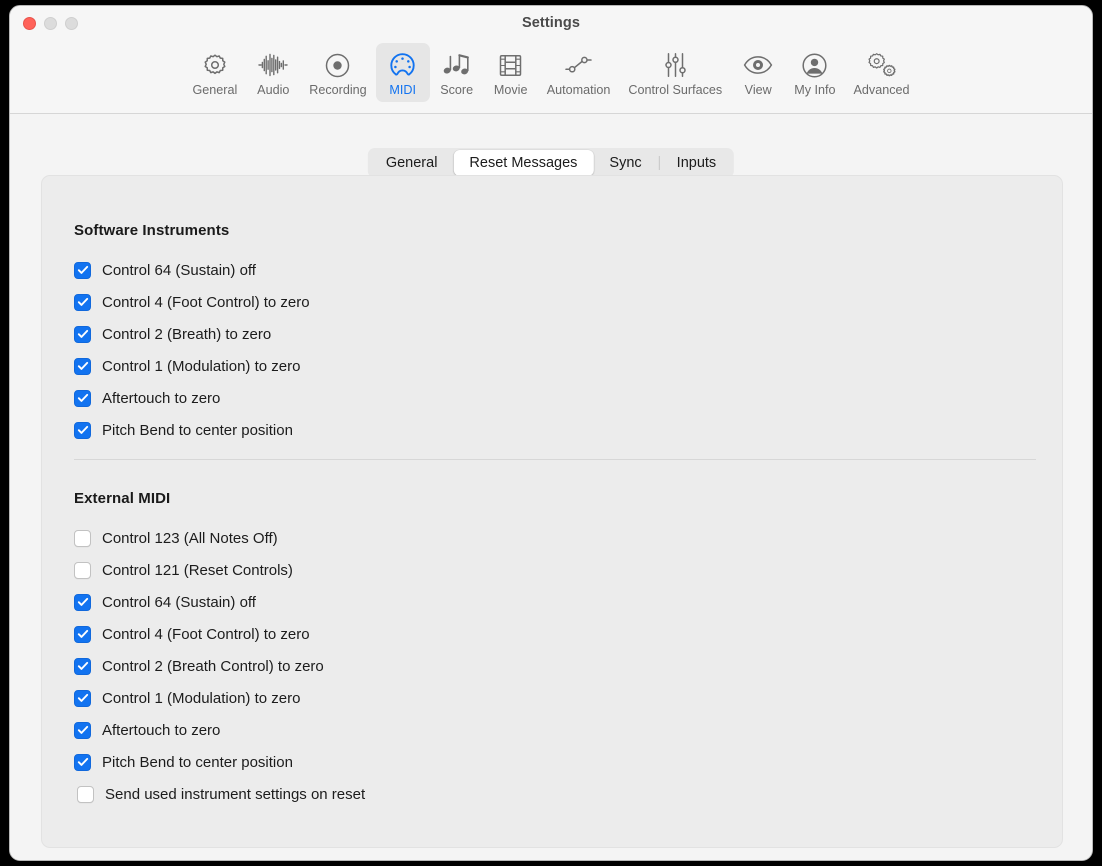  Describe the element at coordinates (659, 163) in the screenshot. I see `tab-separator` at that location.